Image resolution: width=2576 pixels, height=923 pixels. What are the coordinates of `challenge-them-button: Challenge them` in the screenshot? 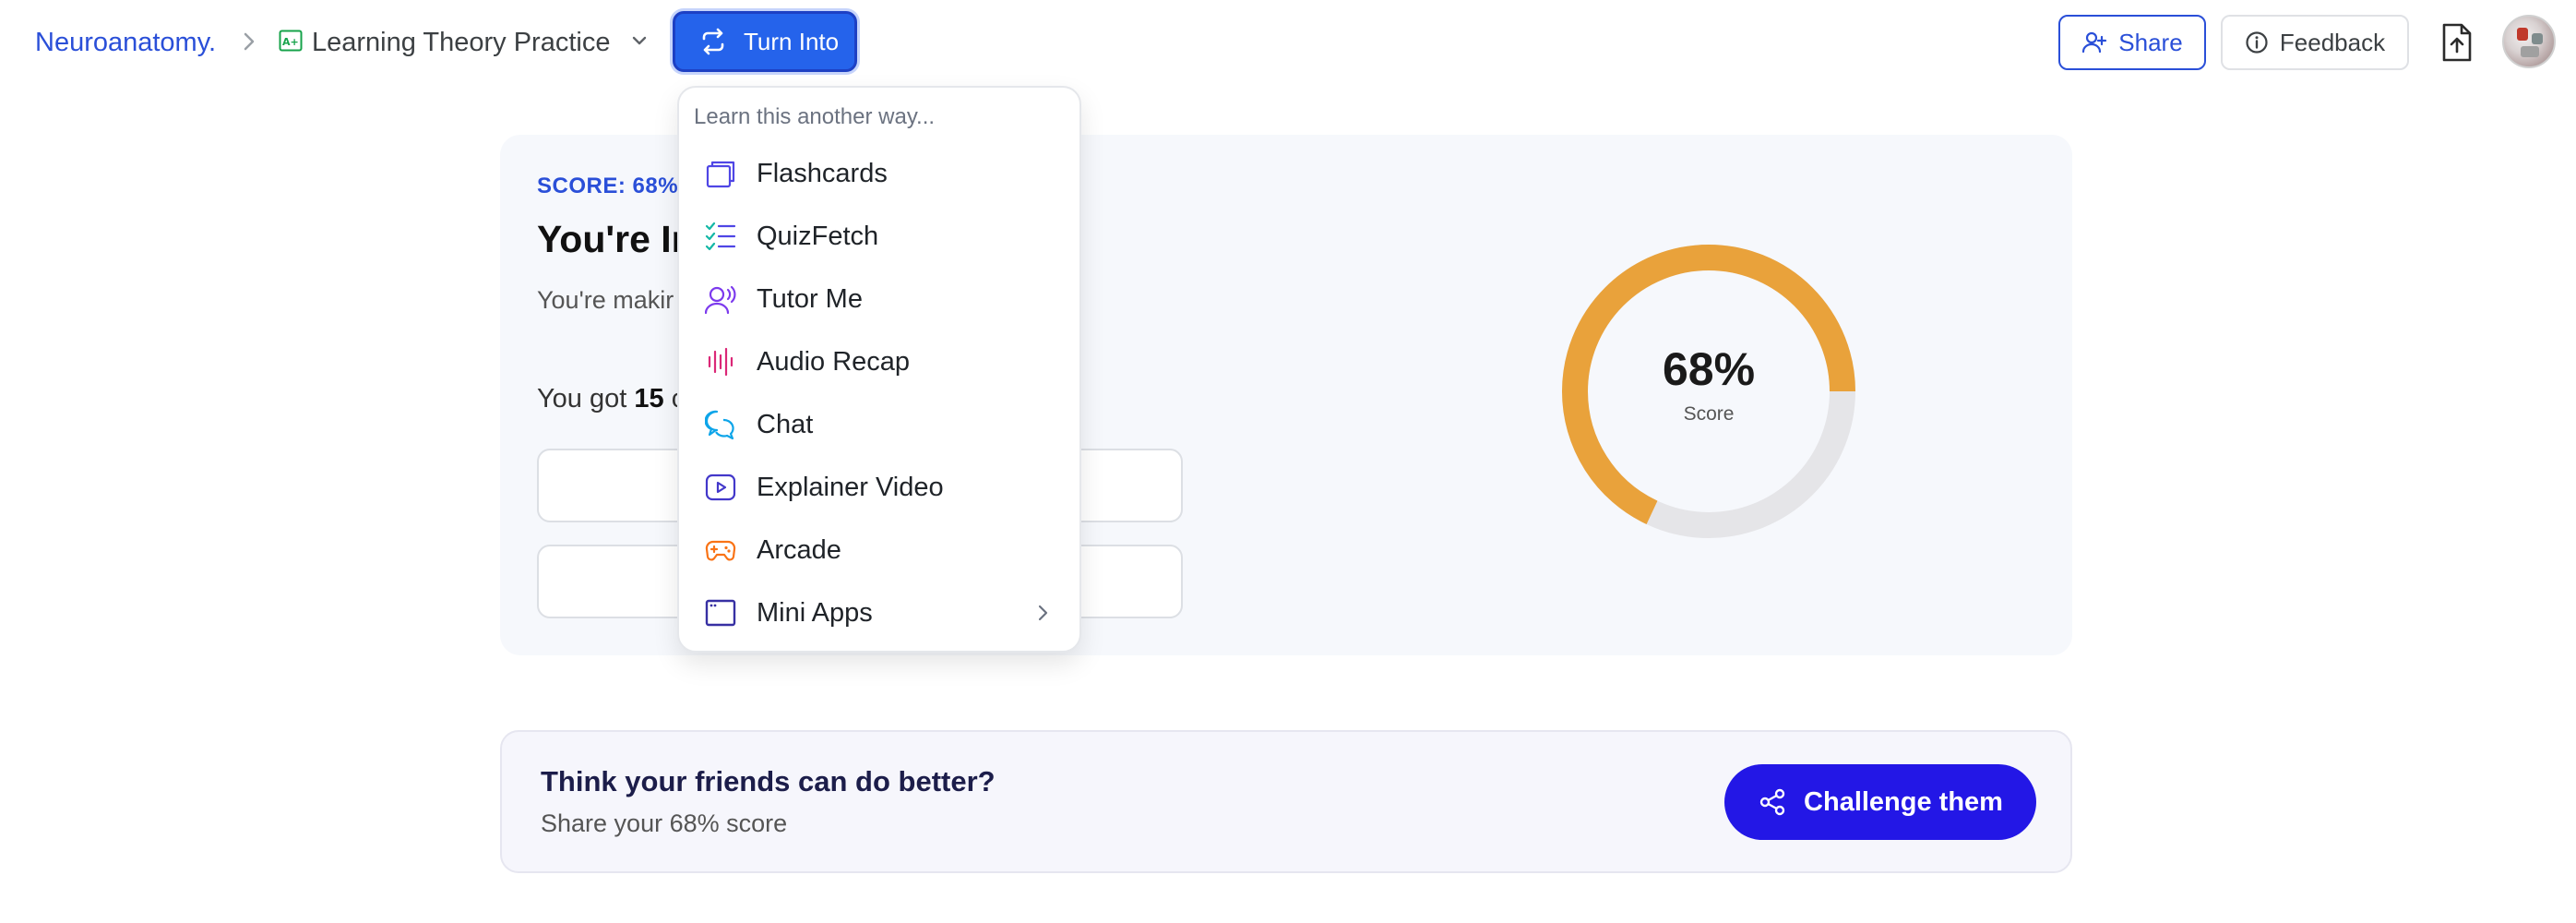 It's located at (1880, 802).